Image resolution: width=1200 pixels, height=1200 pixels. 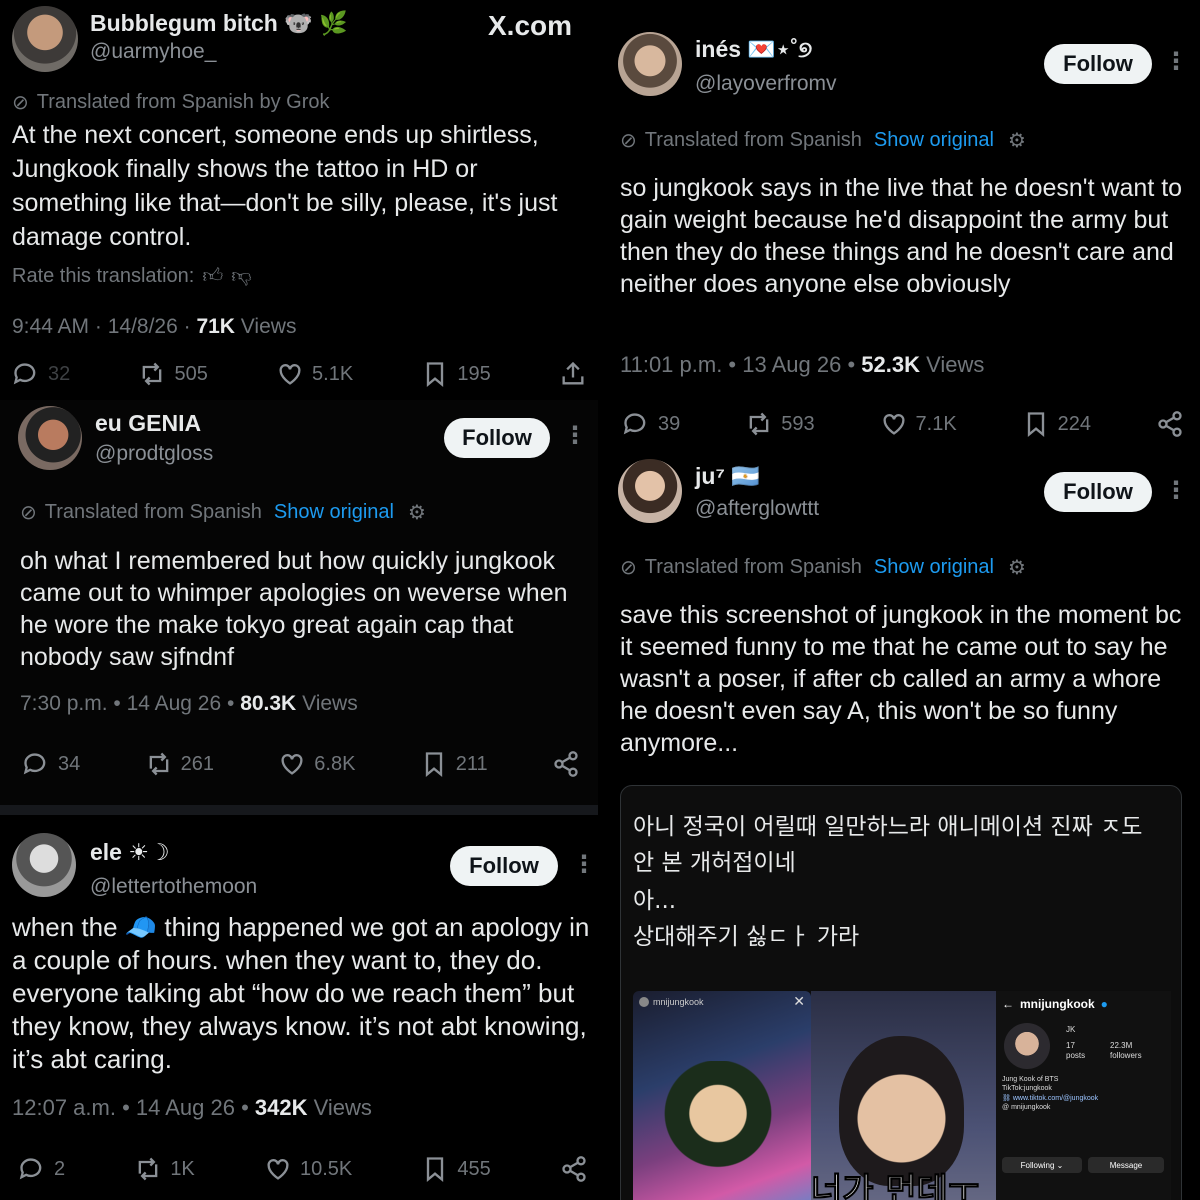 I want to click on username: @prodtgloss, so click(x=154, y=454).